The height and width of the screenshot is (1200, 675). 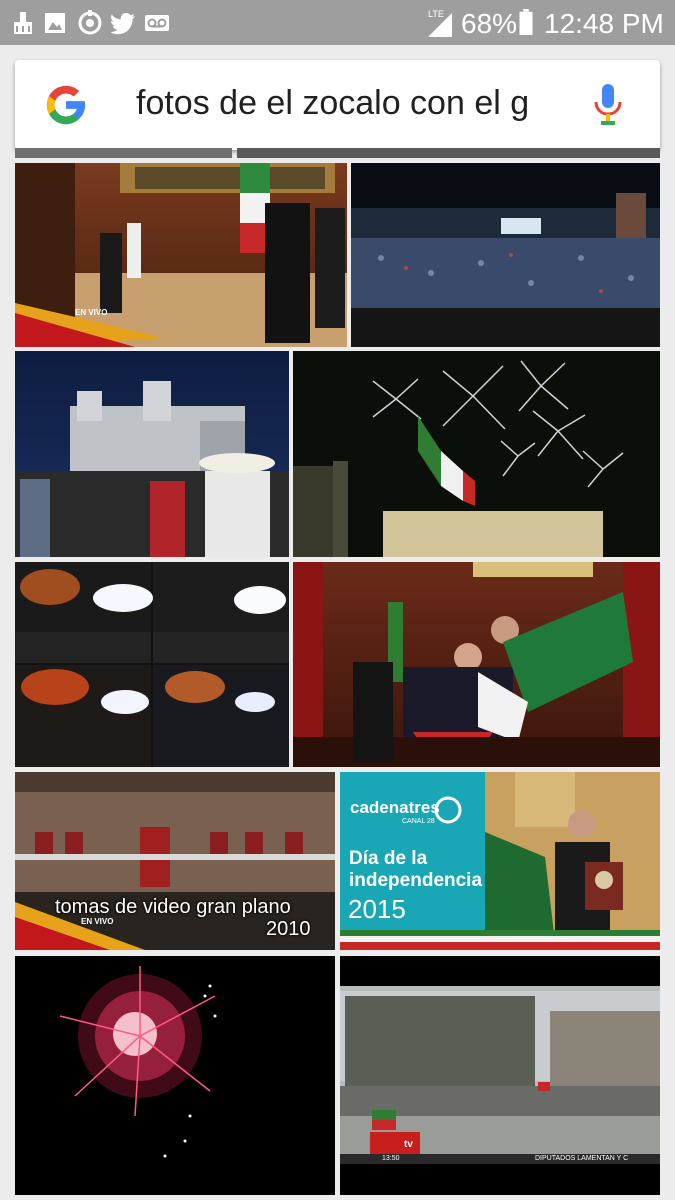 What do you see at coordinates (408, 1144) in the screenshot?
I see `tv-channel-logo: tv` at bounding box center [408, 1144].